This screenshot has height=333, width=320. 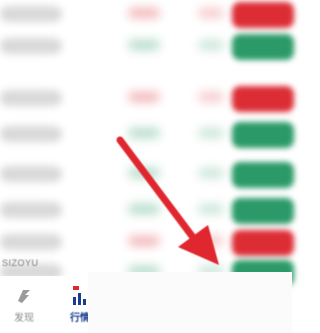 I want to click on nav-item-discover: 发现, so click(x=24, y=309).